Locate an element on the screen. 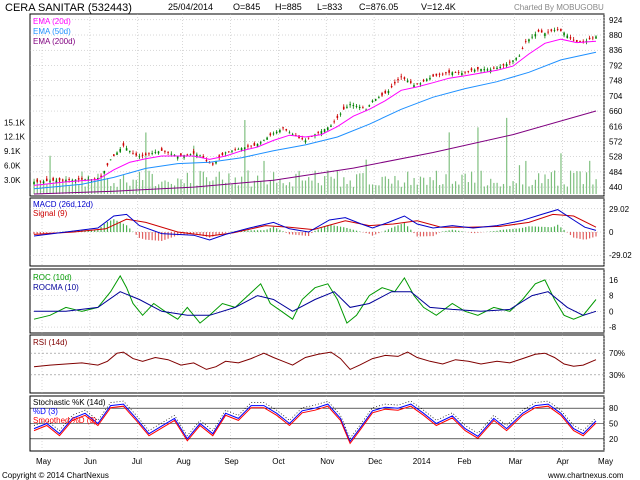 This screenshot has width=640, height=480. macd-panel is located at coordinates (317, 232).